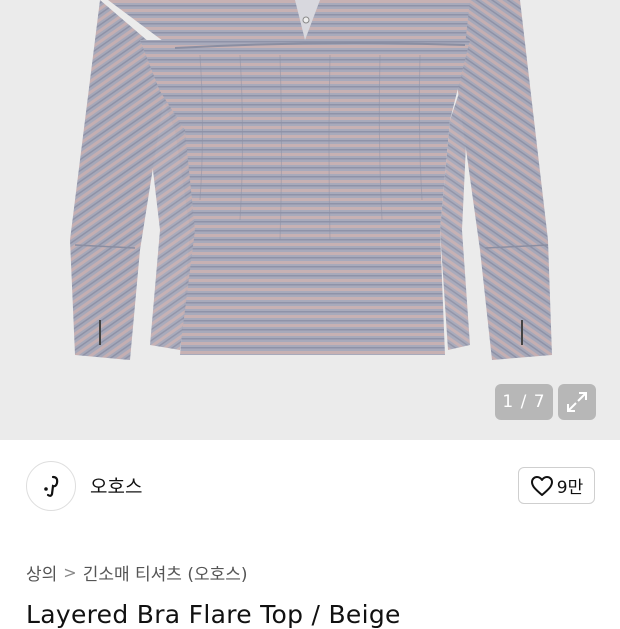  What do you see at coordinates (524, 402) in the screenshot?
I see `image-counter: 1 / 7` at bounding box center [524, 402].